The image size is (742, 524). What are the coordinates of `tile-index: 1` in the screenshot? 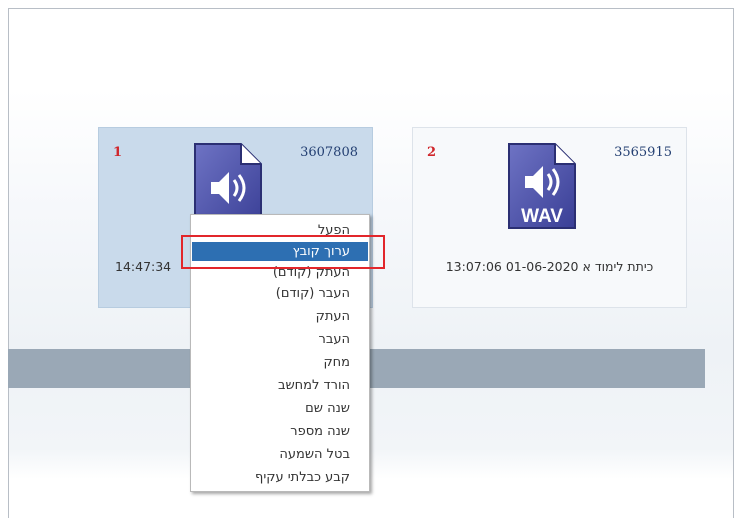 It's located at (118, 152).